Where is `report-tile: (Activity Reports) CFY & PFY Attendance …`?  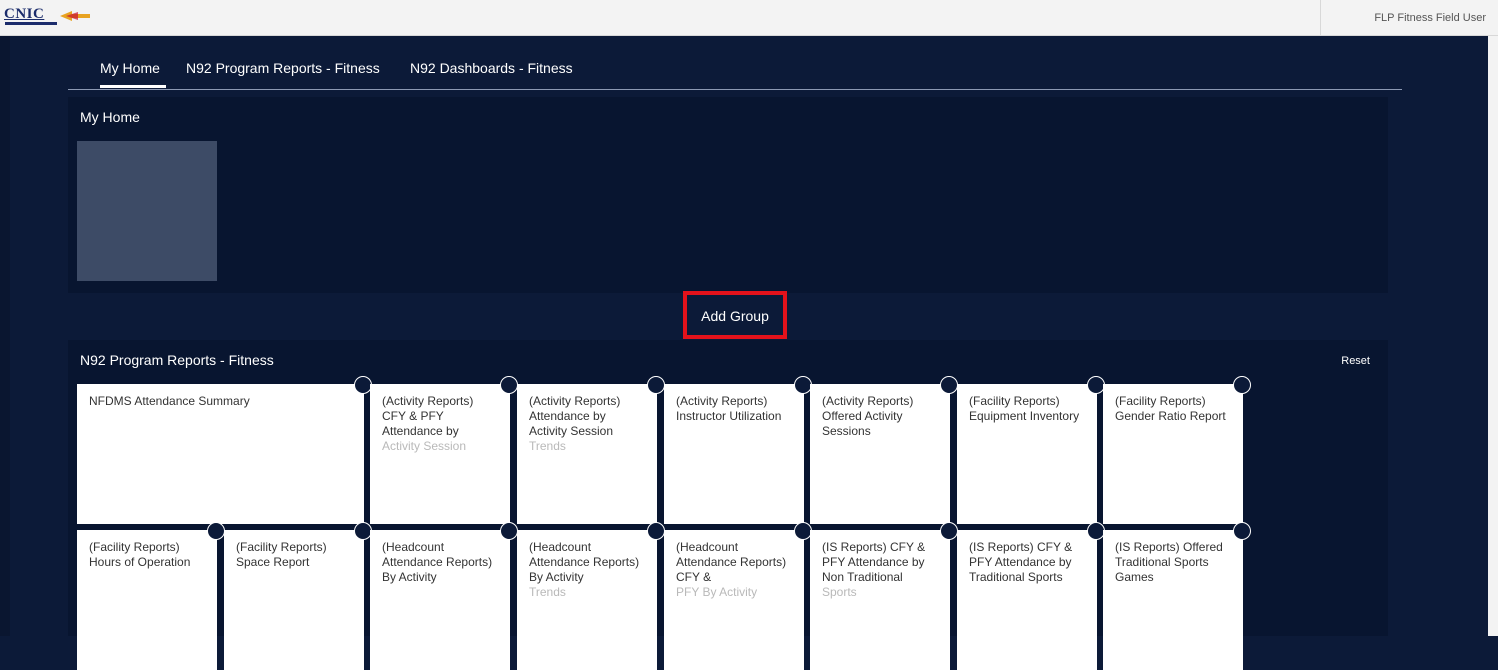
report-tile: (Activity Reports) CFY & PFY Attendance … is located at coordinates (444, 450).